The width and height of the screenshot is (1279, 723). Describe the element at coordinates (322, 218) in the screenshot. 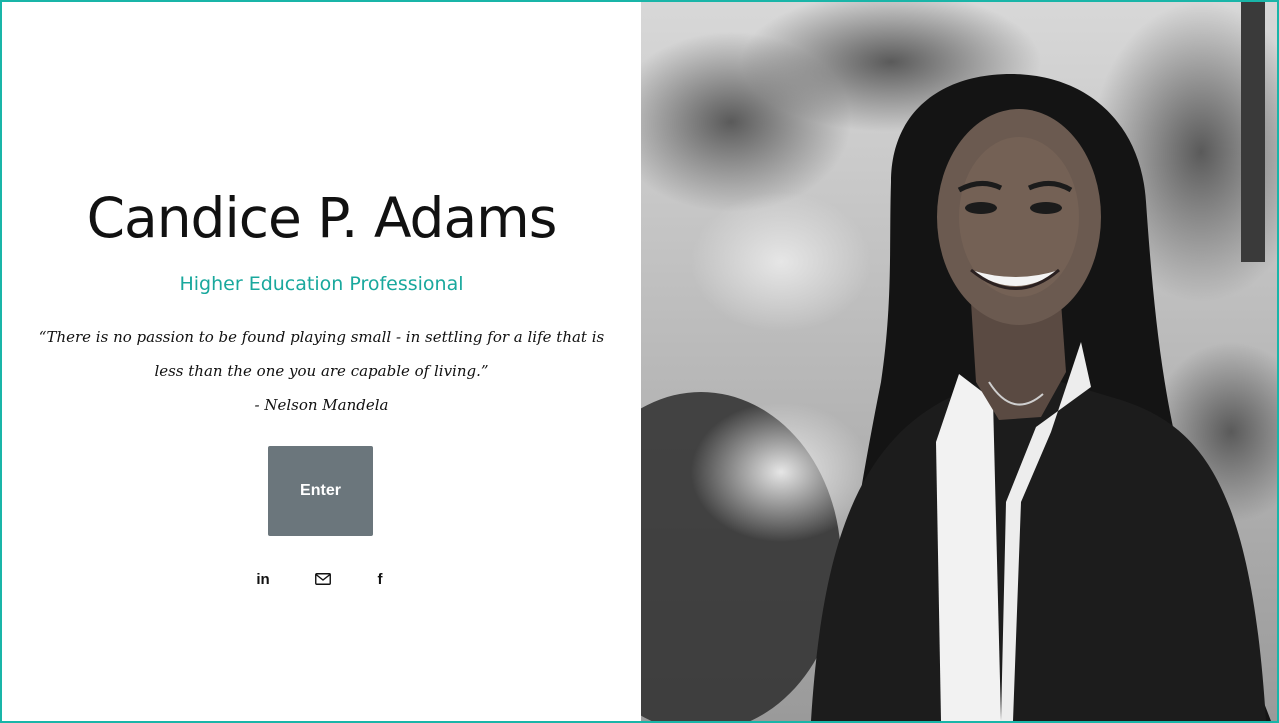

I see `profile-name: Candice P. Adams` at that location.